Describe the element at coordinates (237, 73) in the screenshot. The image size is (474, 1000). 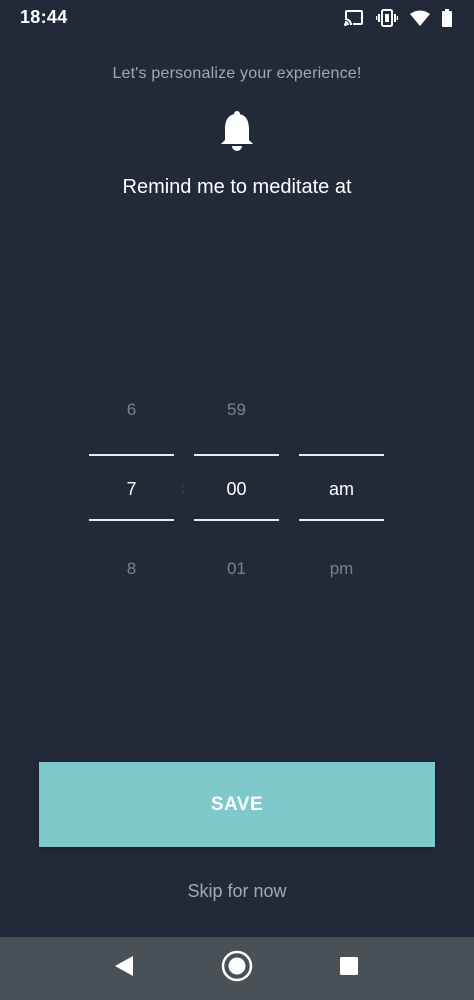
I see `subtitle: Let's personalize your experience!` at that location.